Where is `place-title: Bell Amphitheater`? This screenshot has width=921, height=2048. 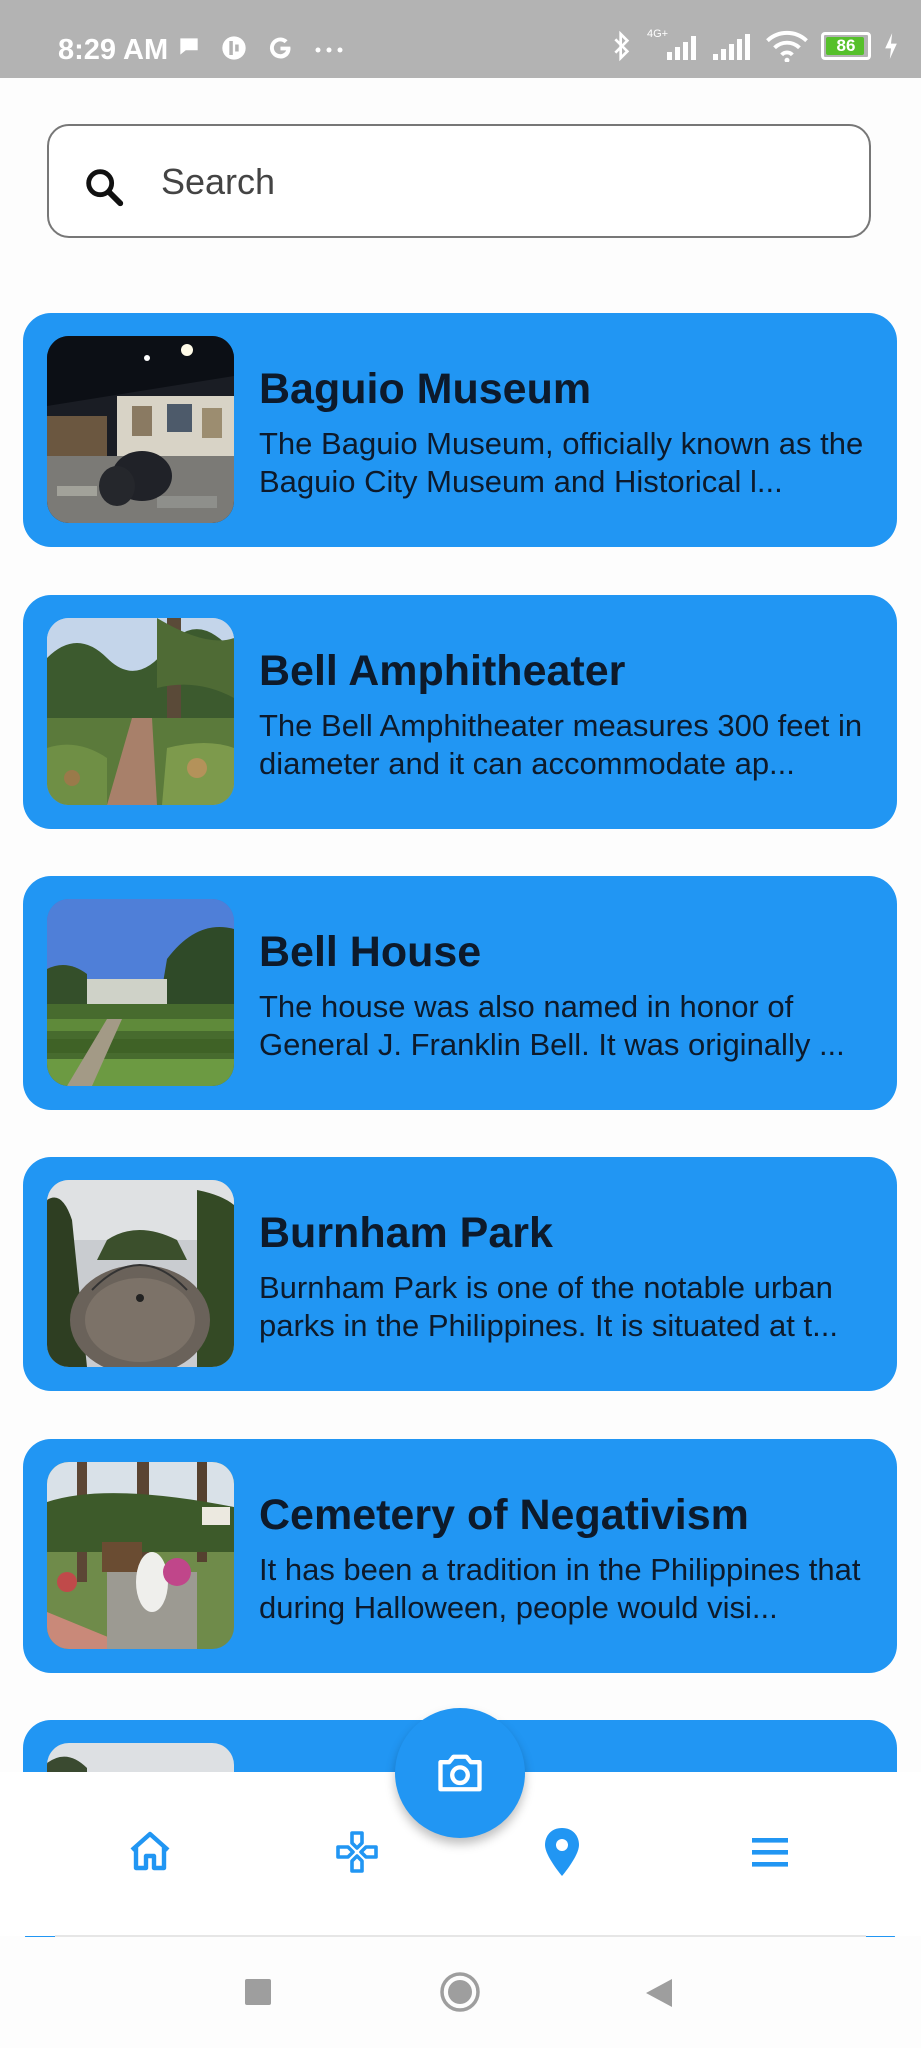 place-title: Bell Amphitheater is located at coordinates (442, 671).